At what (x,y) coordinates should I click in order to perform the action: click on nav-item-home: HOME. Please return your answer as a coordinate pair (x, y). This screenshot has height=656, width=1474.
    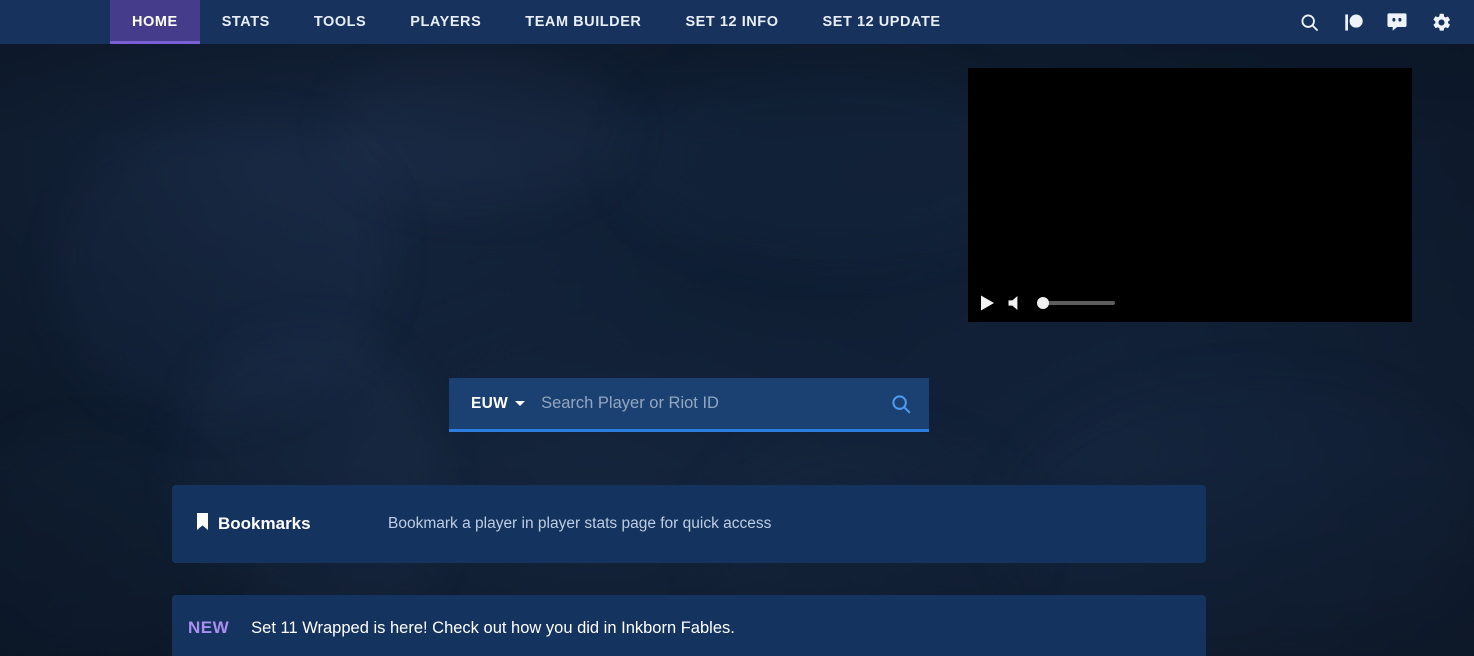
    Looking at the image, I should click on (155, 22).